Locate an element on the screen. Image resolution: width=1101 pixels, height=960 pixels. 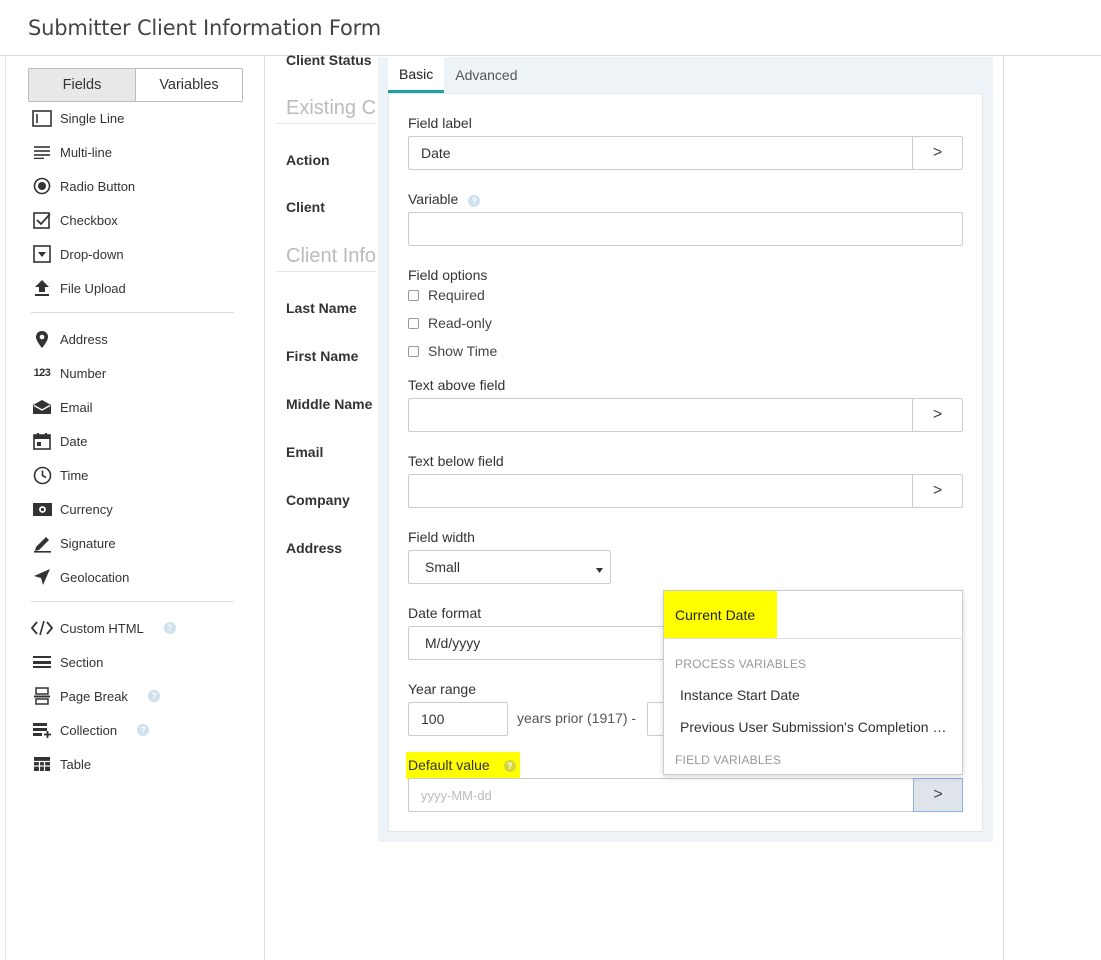
palette-divider is located at coordinates (132, 312).